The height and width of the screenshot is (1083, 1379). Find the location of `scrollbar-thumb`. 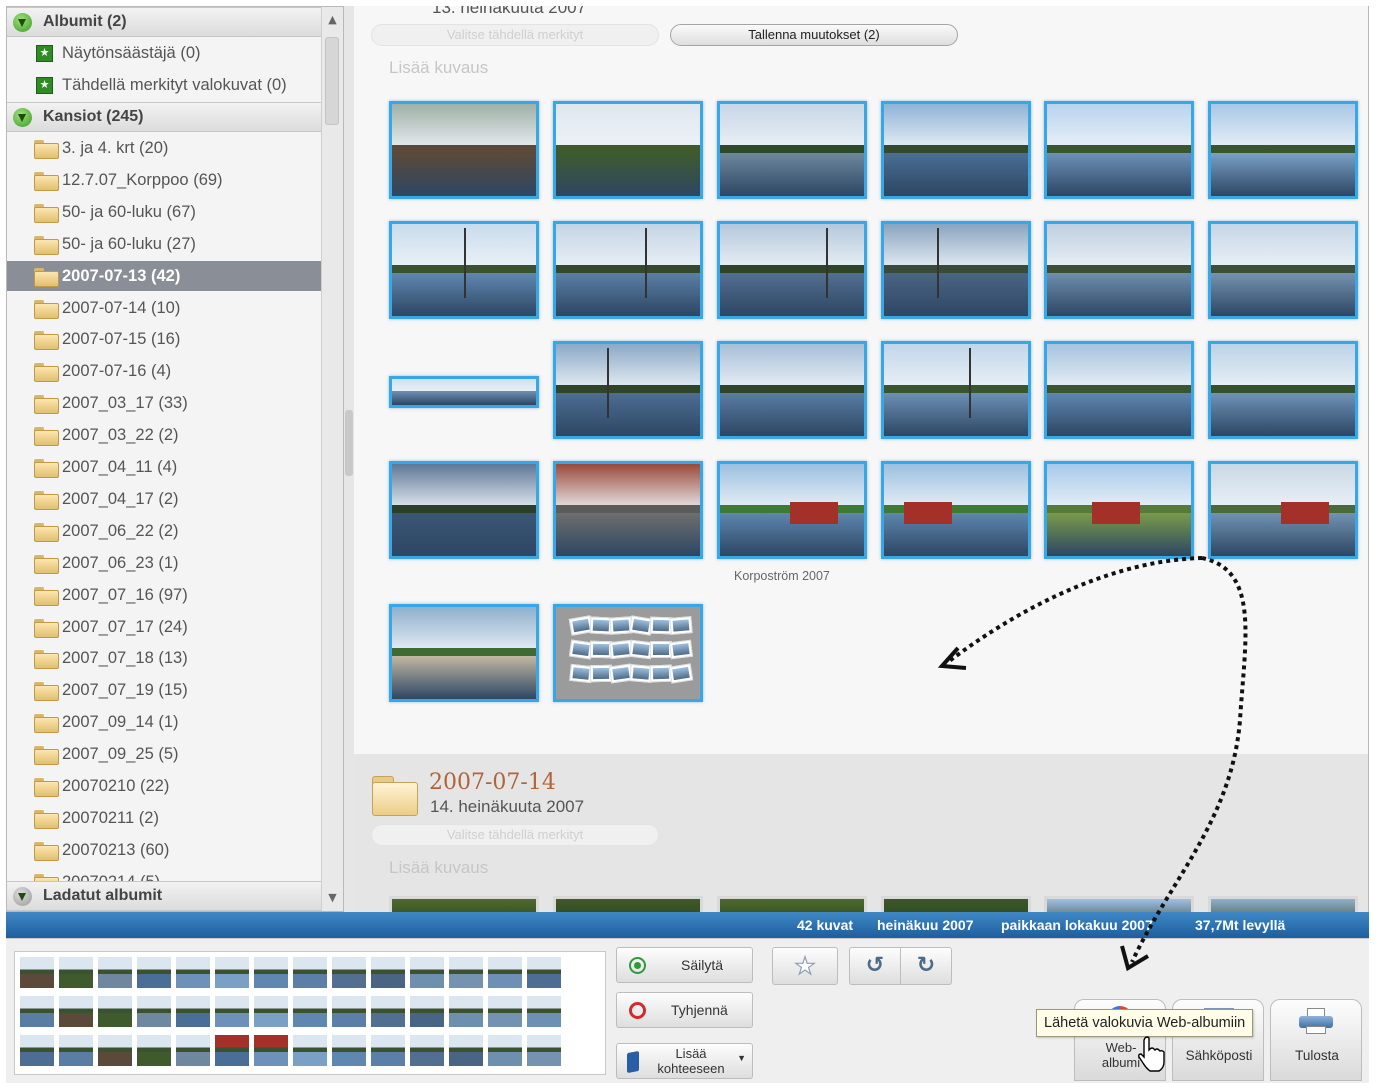

scrollbar-thumb is located at coordinates (332, 81).